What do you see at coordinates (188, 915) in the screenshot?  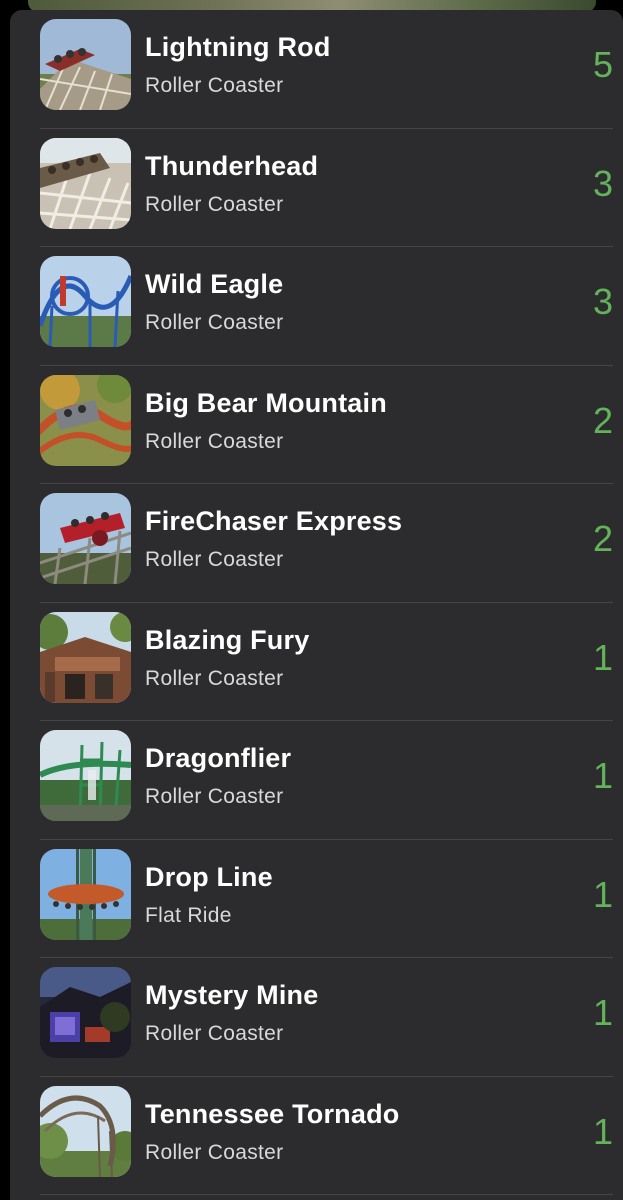 I see `ride-type: Flat Ride` at bounding box center [188, 915].